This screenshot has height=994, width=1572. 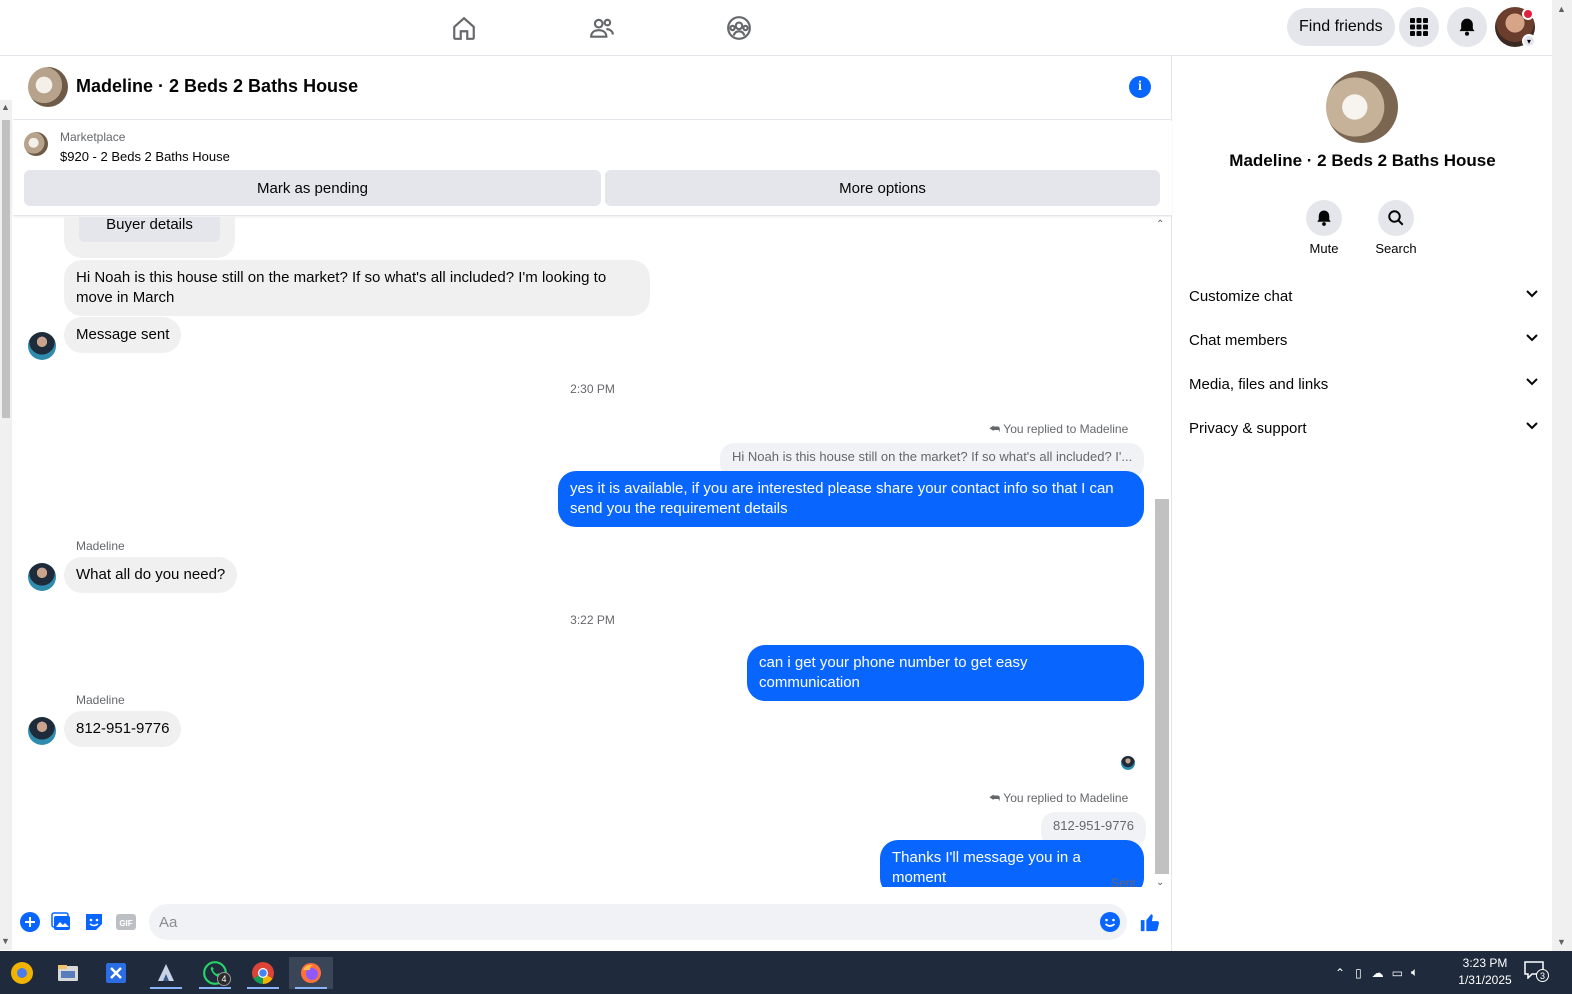 I want to click on whatsapp-unread-badge: 4, so click(x=224, y=979).